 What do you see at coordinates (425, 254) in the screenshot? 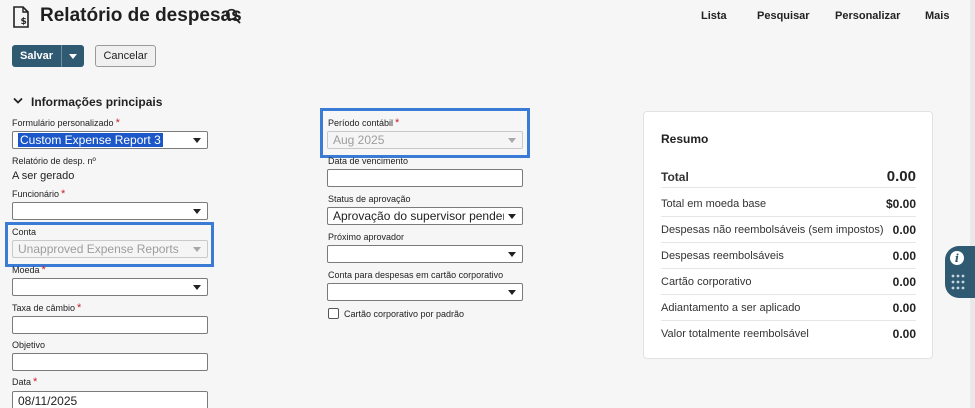
I see `next-approver-select` at bounding box center [425, 254].